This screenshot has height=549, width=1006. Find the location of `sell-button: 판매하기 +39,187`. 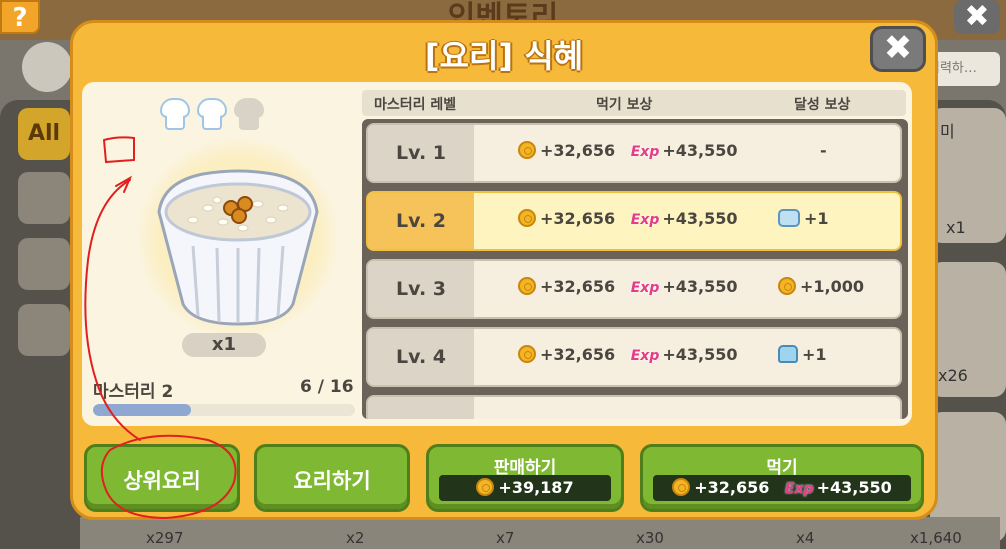

sell-button: 판매하기 +39,187 is located at coordinates (525, 478).